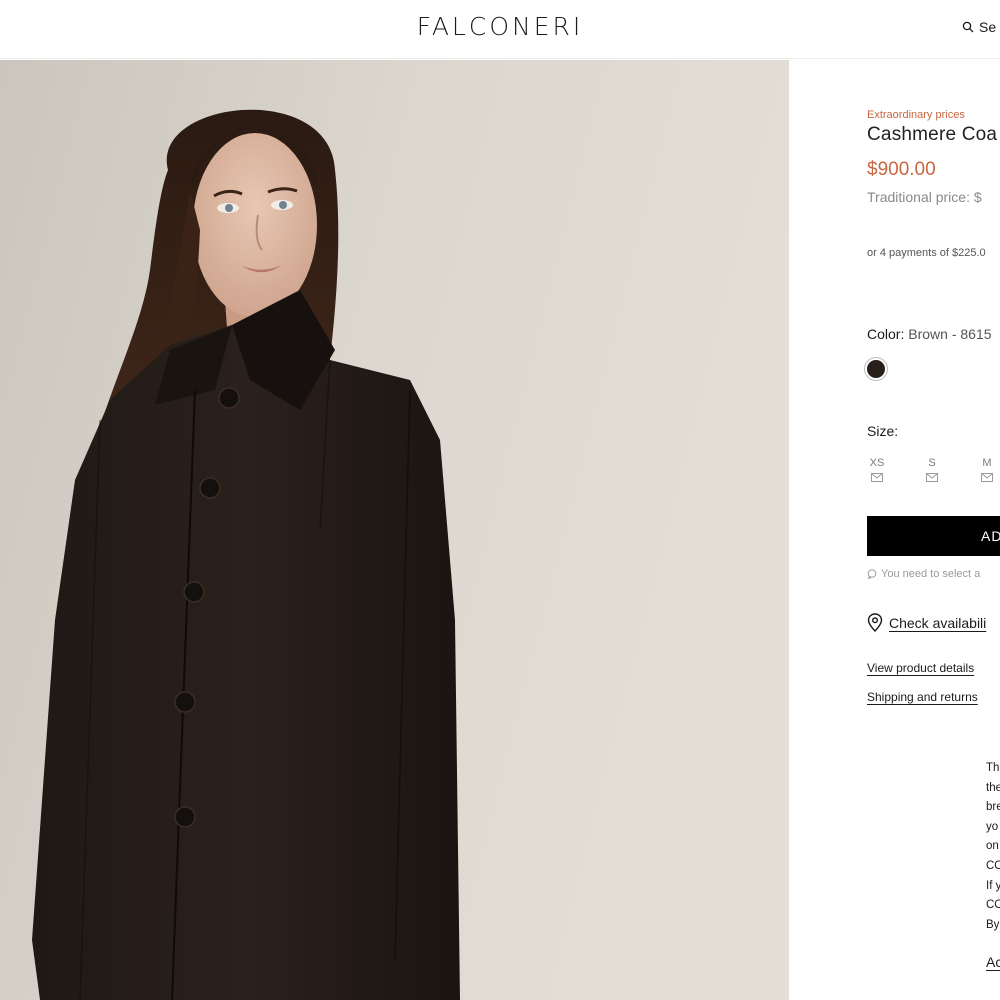  I want to click on view-product-details-link: View product details, so click(920, 668).